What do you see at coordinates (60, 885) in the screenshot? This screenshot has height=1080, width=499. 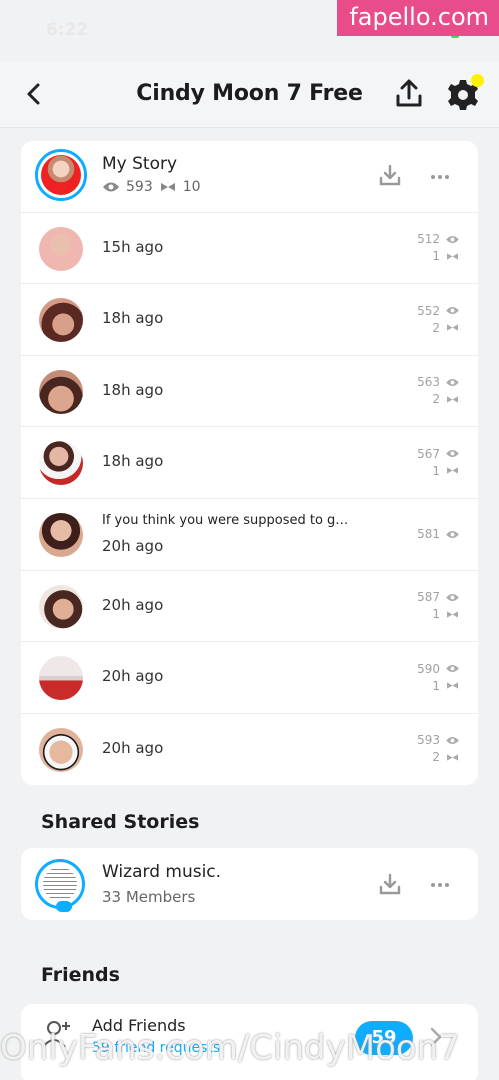 I see `shared-story-avatar` at bounding box center [60, 885].